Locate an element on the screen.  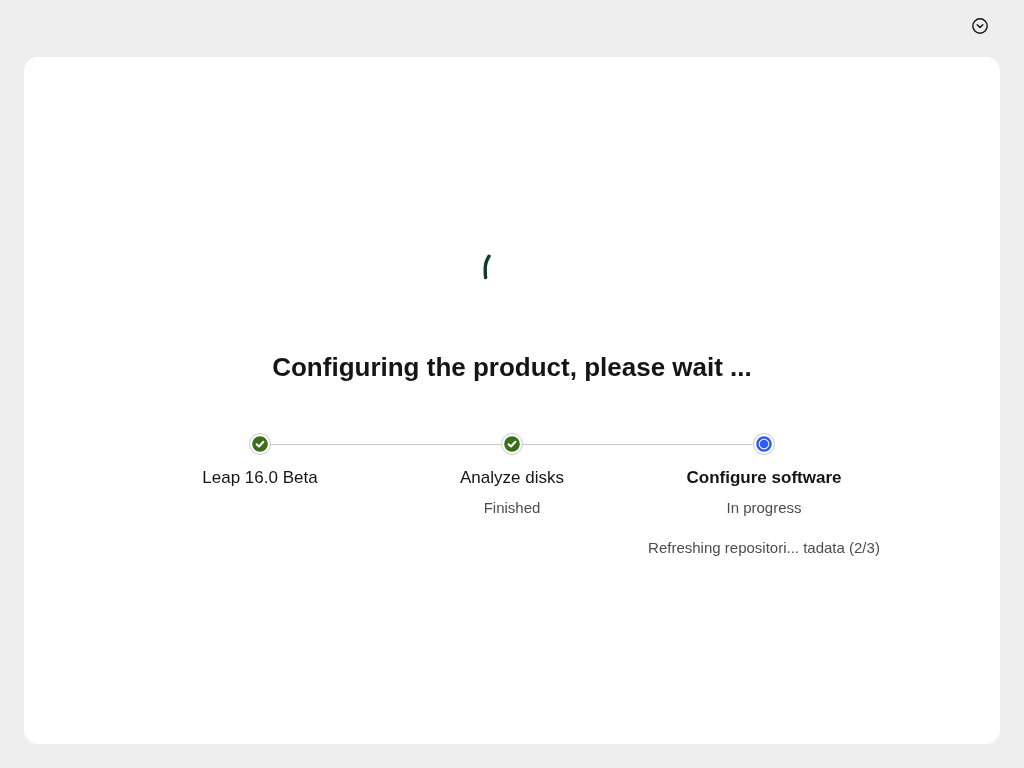
step-title: Analyze disks is located at coordinates (512, 478).